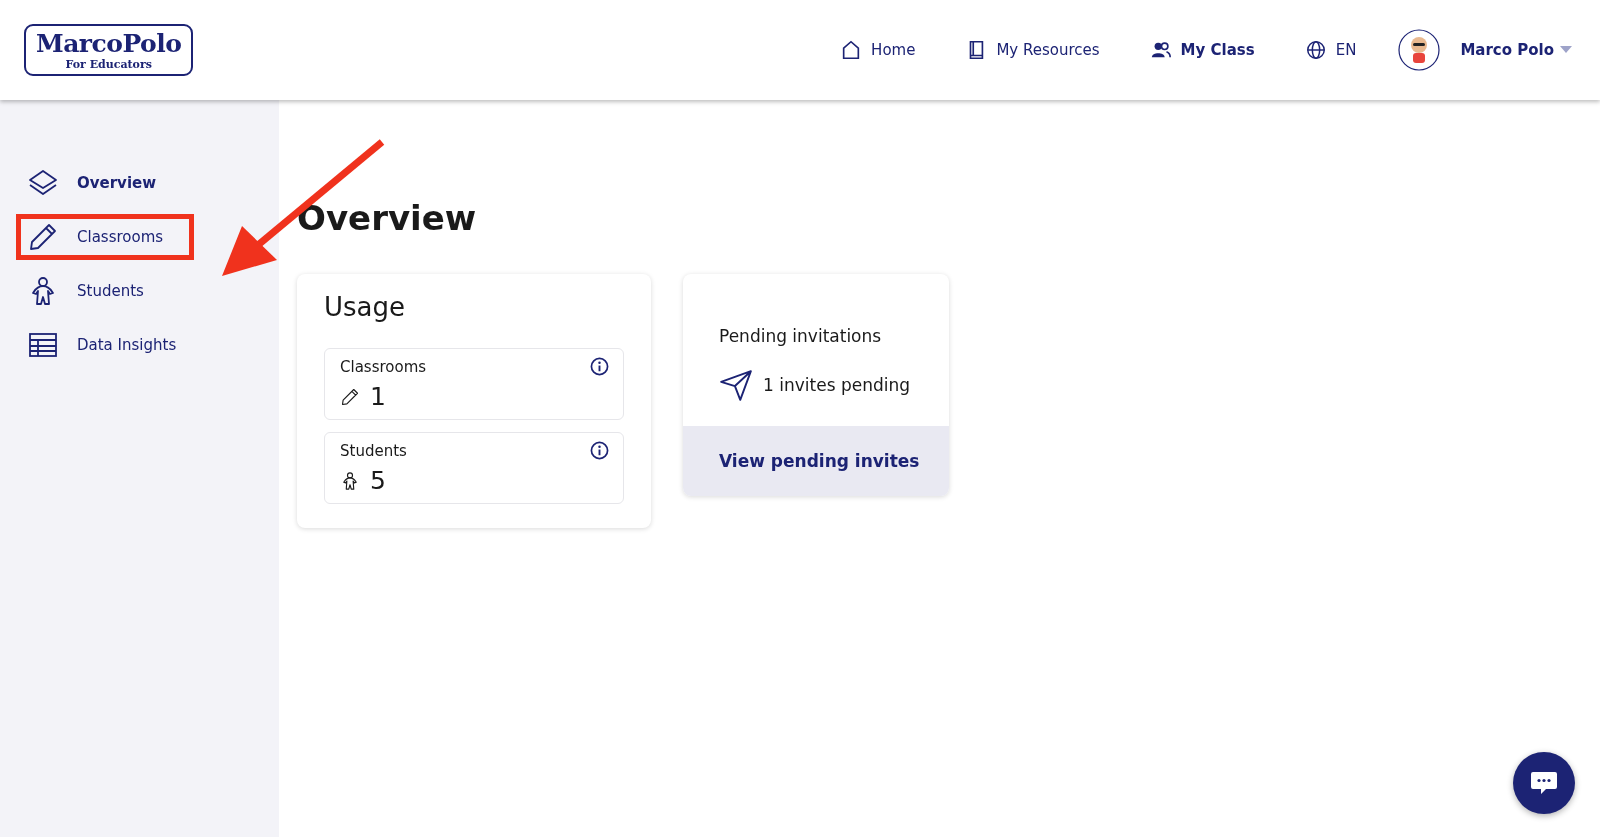 The image size is (1600, 837). I want to click on user-menu: Marco Polo, so click(1516, 50).